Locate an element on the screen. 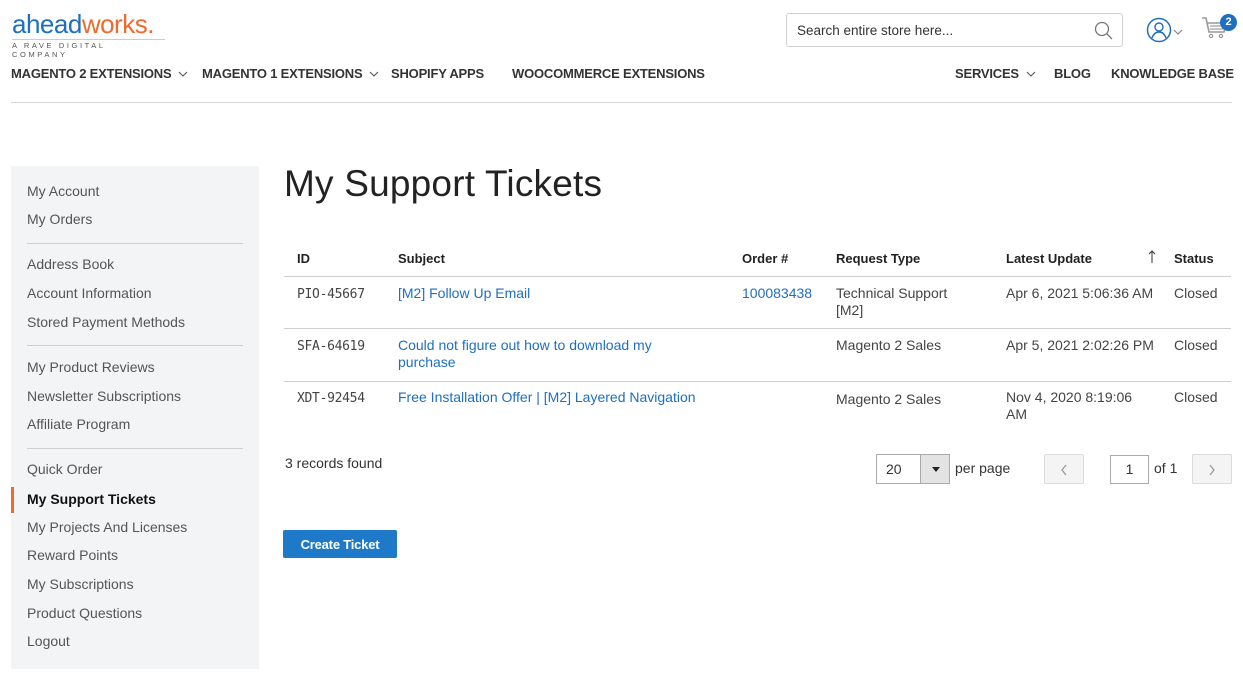  search-icon is located at coordinates (1104, 33).